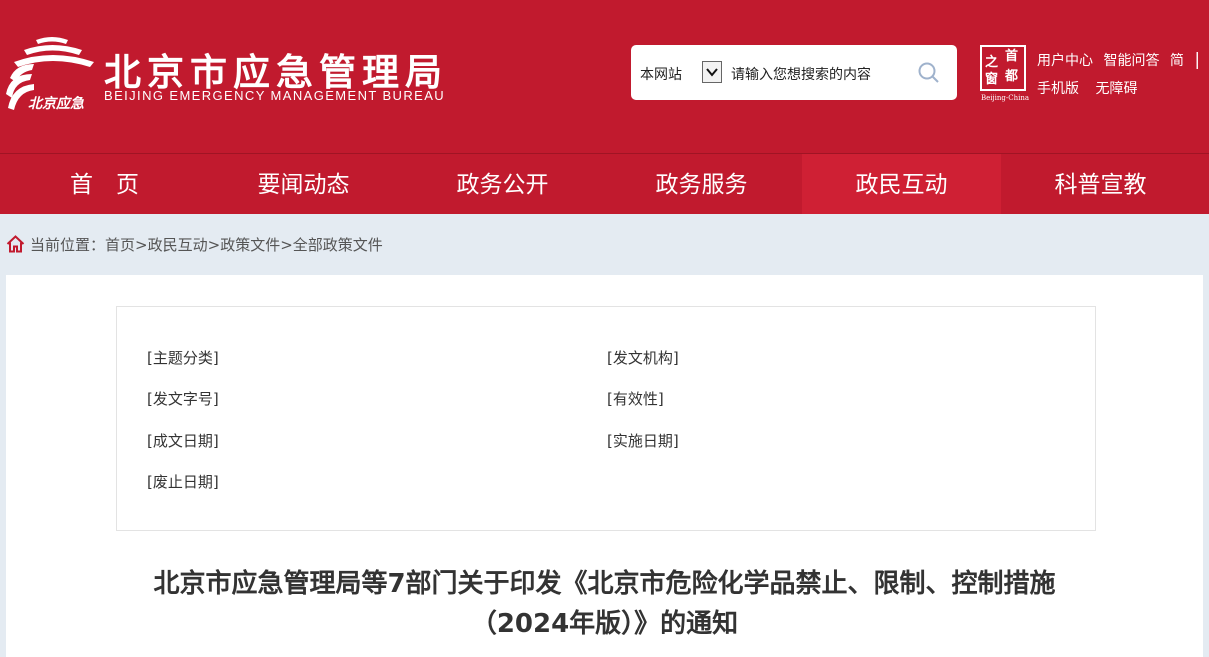 This screenshot has height=657, width=1209. I want to click on capital-logo-english: Beijing-China, so click(1005, 98).